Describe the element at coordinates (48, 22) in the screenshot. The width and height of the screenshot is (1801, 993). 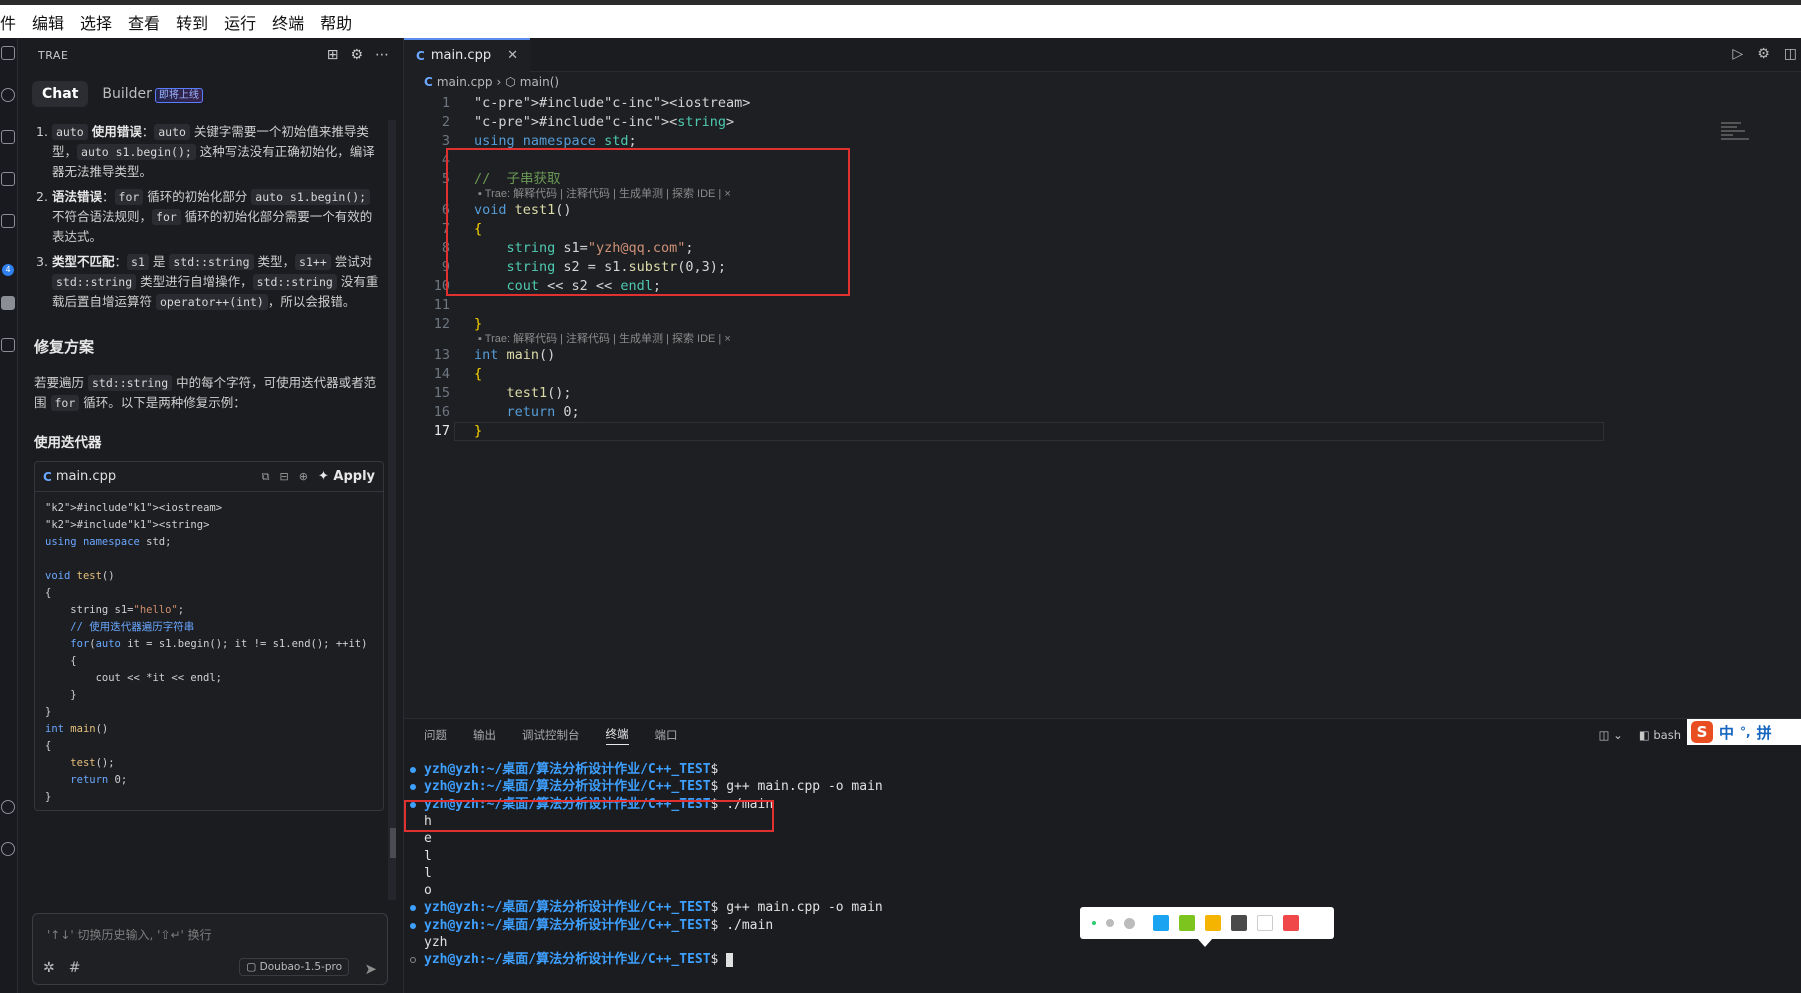
I see `menu-edit: 编辑` at that location.